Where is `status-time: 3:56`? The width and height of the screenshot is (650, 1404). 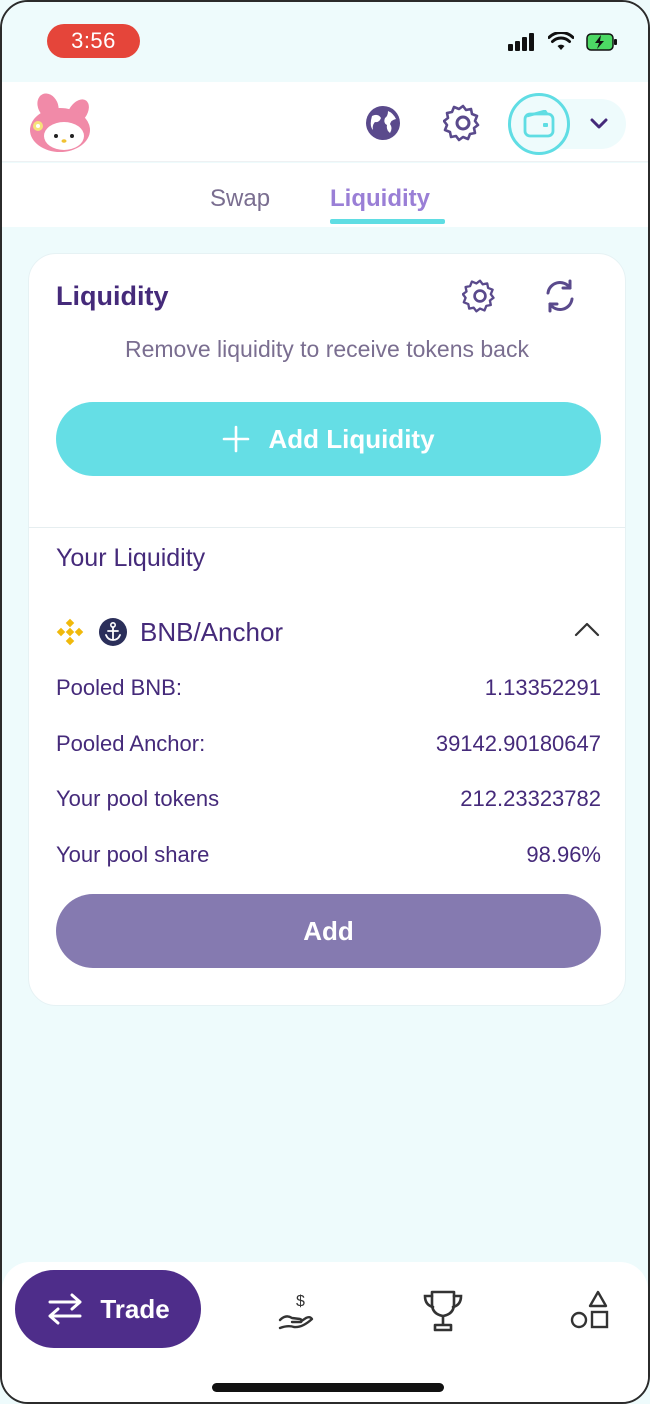
status-time: 3:56 is located at coordinates (93, 41).